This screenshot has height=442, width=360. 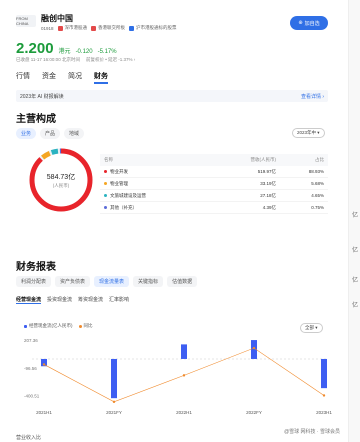 I want to click on tab-quote: 行情, so click(x=23, y=76).